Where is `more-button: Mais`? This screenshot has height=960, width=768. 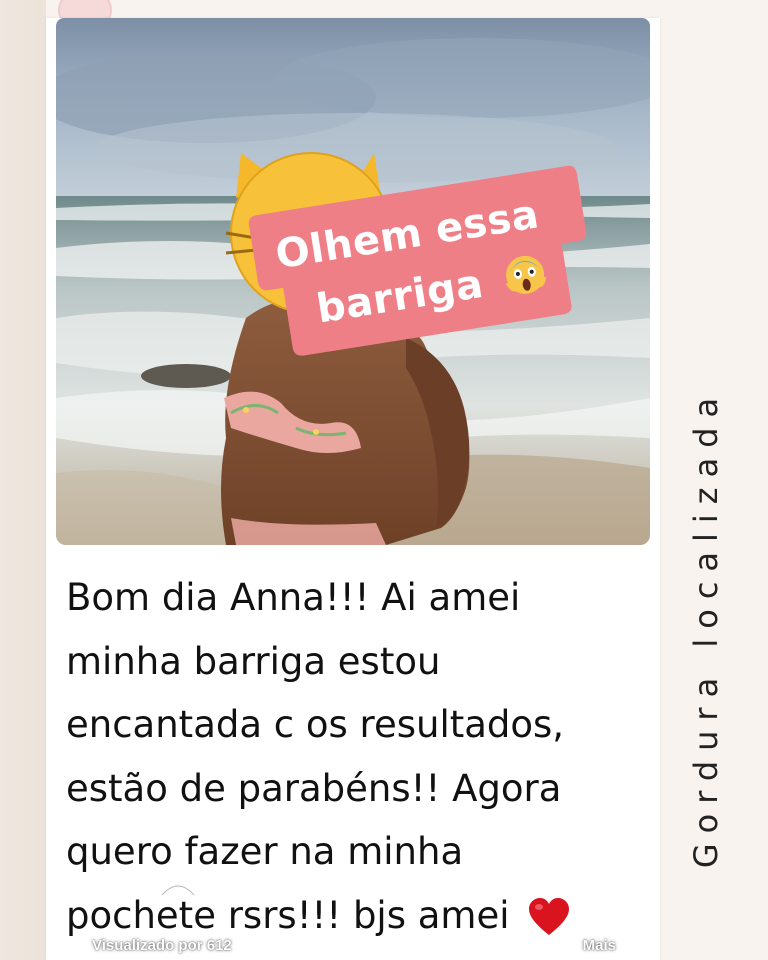 more-button: Mais is located at coordinates (599, 945).